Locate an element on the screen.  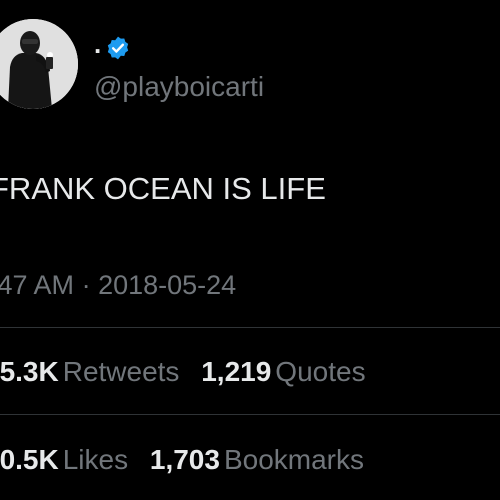
retweets-label: Retweets is located at coordinates (121, 371).